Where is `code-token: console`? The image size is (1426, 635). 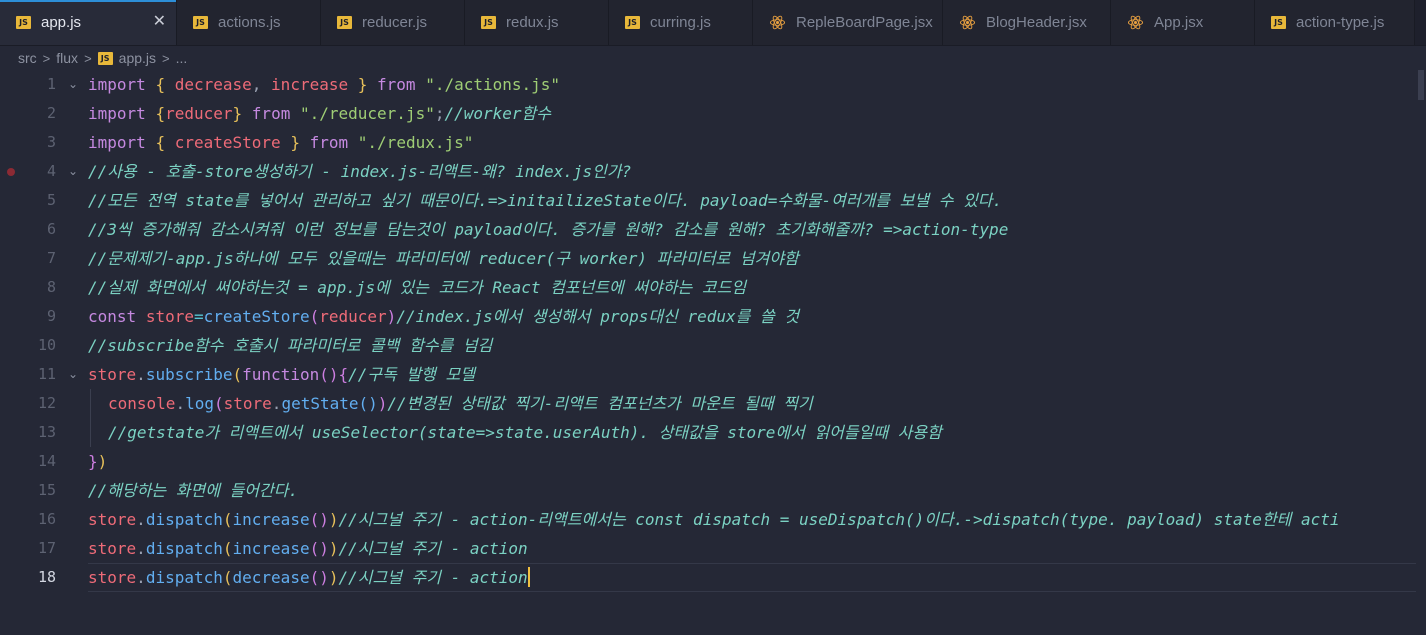 code-token: console is located at coordinates (142, 403).